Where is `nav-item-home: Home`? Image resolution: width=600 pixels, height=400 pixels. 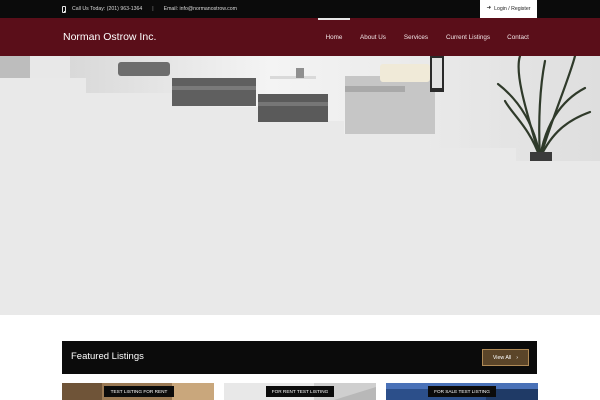 nav-item-home: Home is located at coordinates (334, 37).